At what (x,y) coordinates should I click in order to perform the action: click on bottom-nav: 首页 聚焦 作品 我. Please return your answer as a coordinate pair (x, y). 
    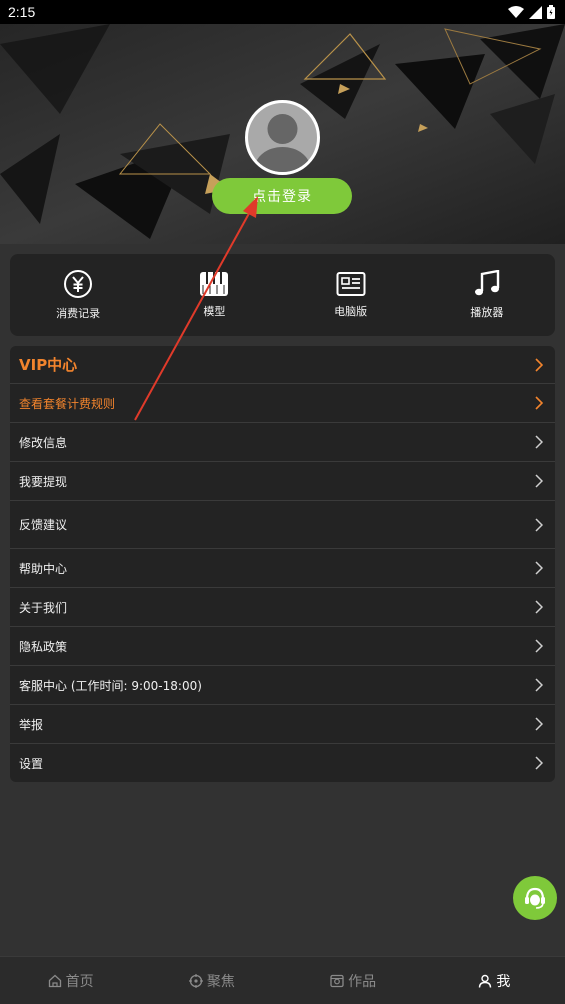
    Looking at the image, I should click on (282, 980).